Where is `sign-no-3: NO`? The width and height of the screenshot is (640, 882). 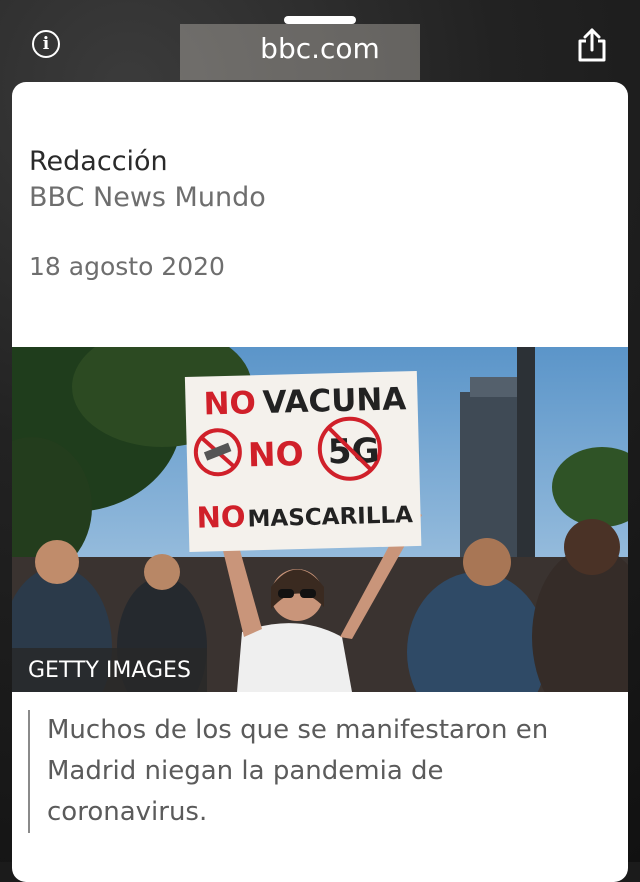
sign-no-3: NO is located at coordinates (221, 517).